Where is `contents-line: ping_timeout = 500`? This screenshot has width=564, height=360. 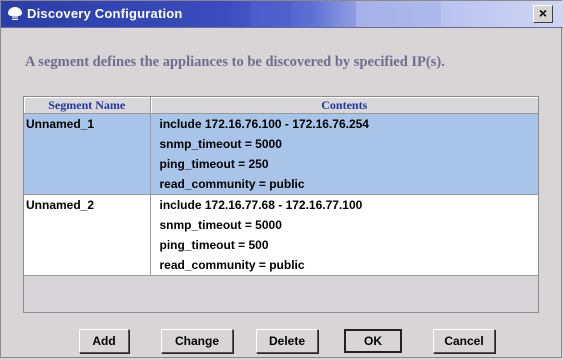 contents-line: ping_timeout = 500 is located at coordinates (214, 245).